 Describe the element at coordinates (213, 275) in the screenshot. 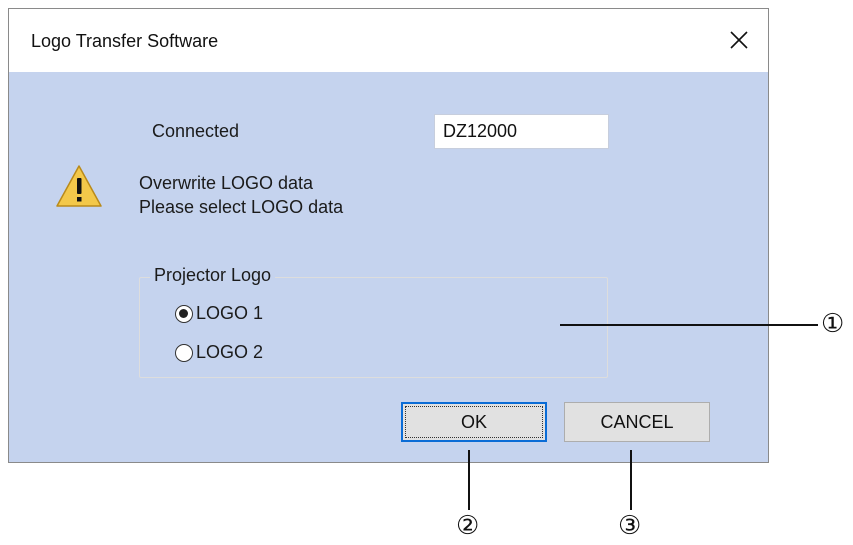

I see `group-legend: Projector Logo` at that location.